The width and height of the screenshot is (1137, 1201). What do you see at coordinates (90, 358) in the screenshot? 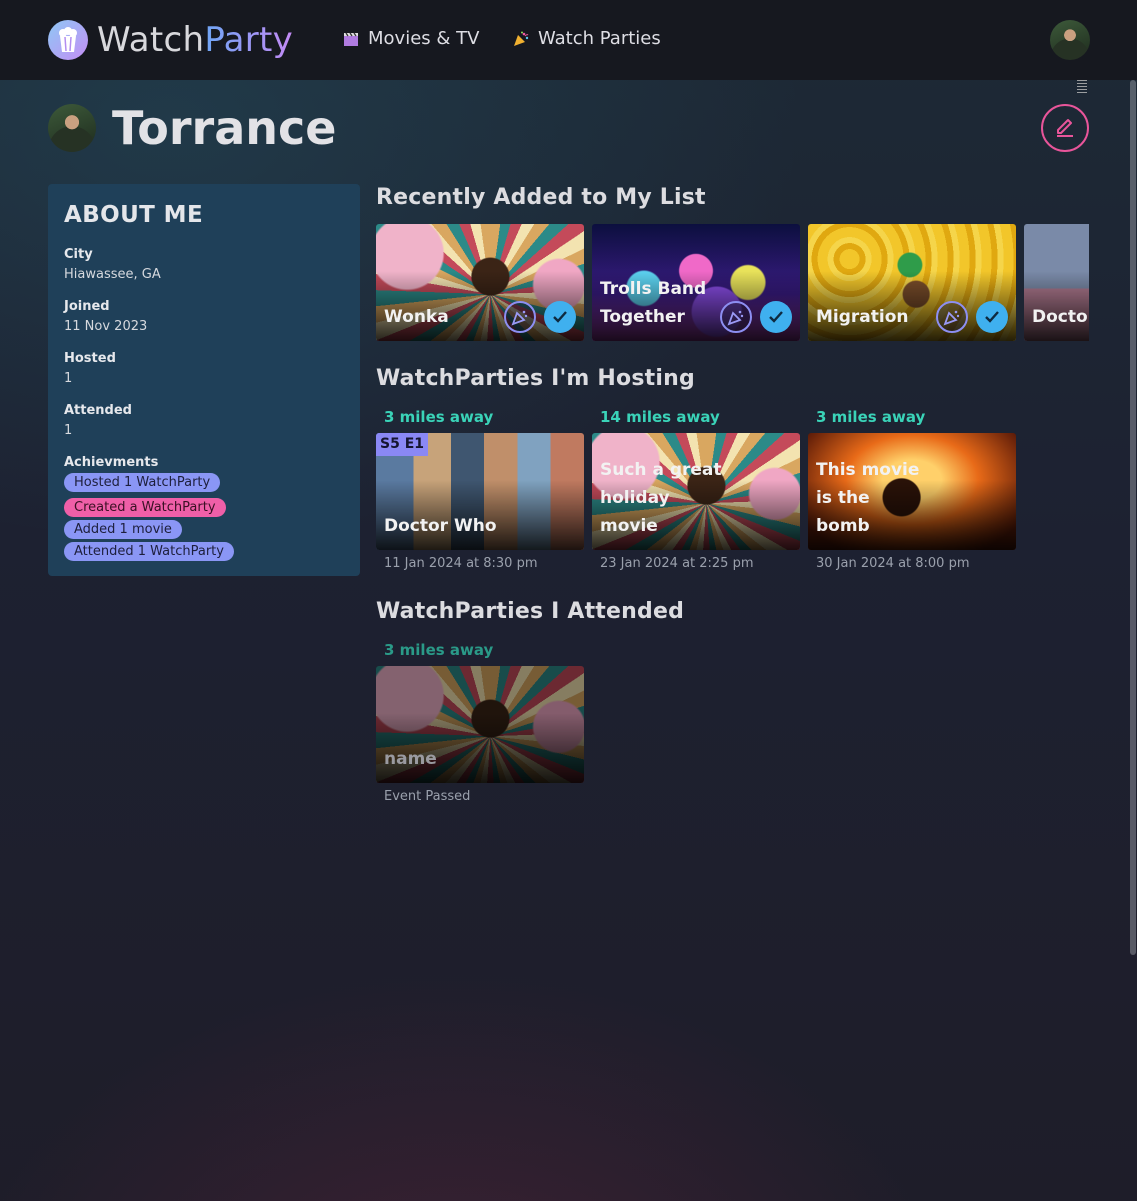
I see `hosted-label: Hosted` at bounding box center [90, 358].